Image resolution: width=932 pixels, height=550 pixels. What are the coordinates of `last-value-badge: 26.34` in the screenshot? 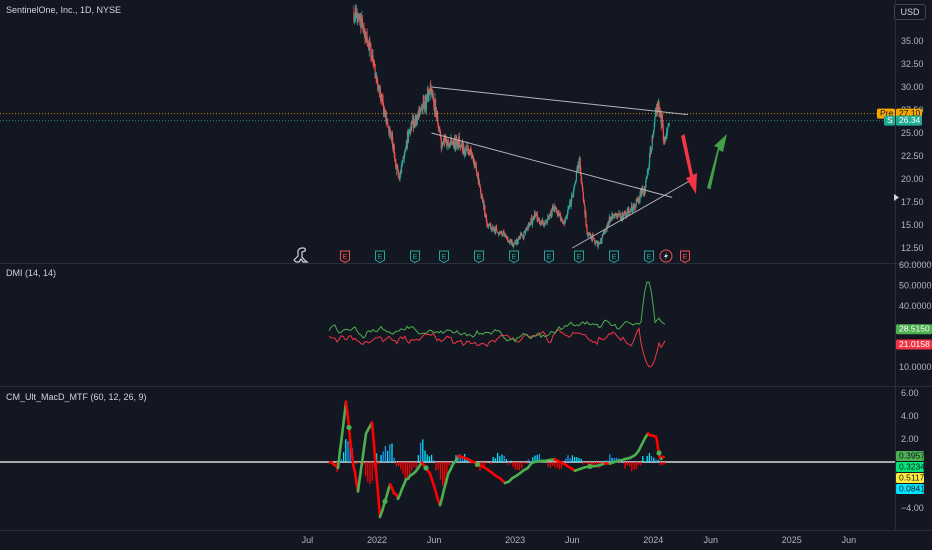 It's located at (909, 120).